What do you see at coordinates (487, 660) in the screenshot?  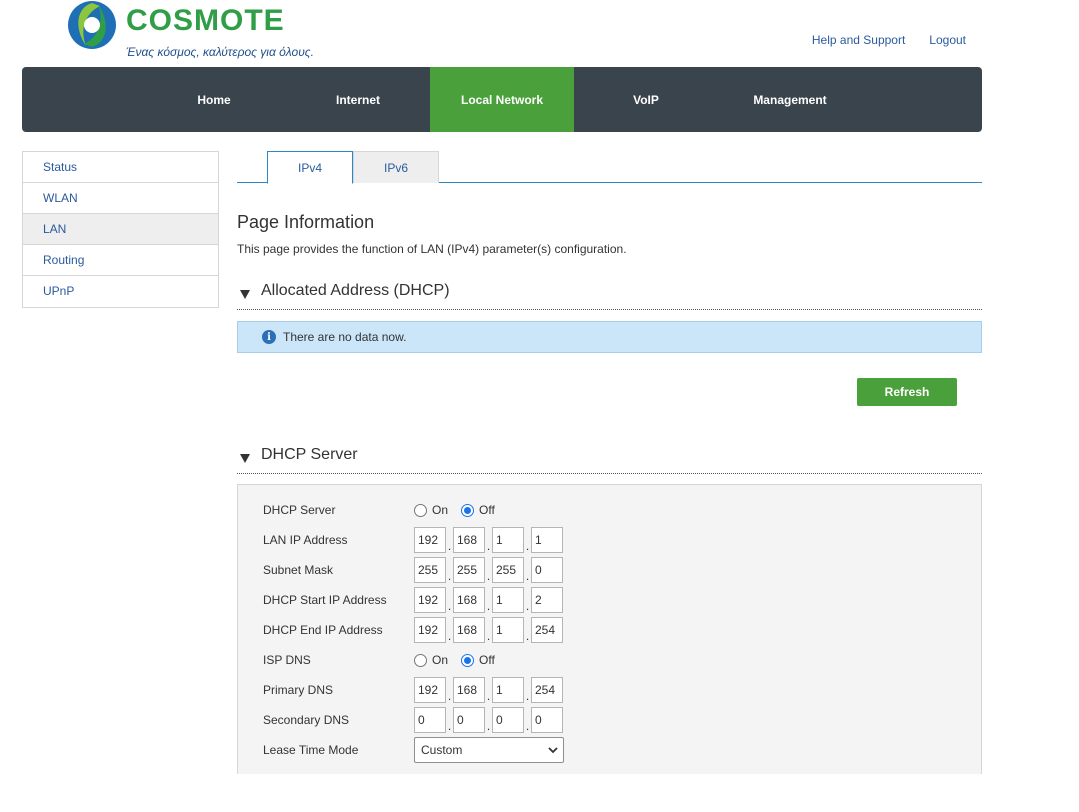 I see `isp-dns-off-label: Off` at bounding box center [487, 660].